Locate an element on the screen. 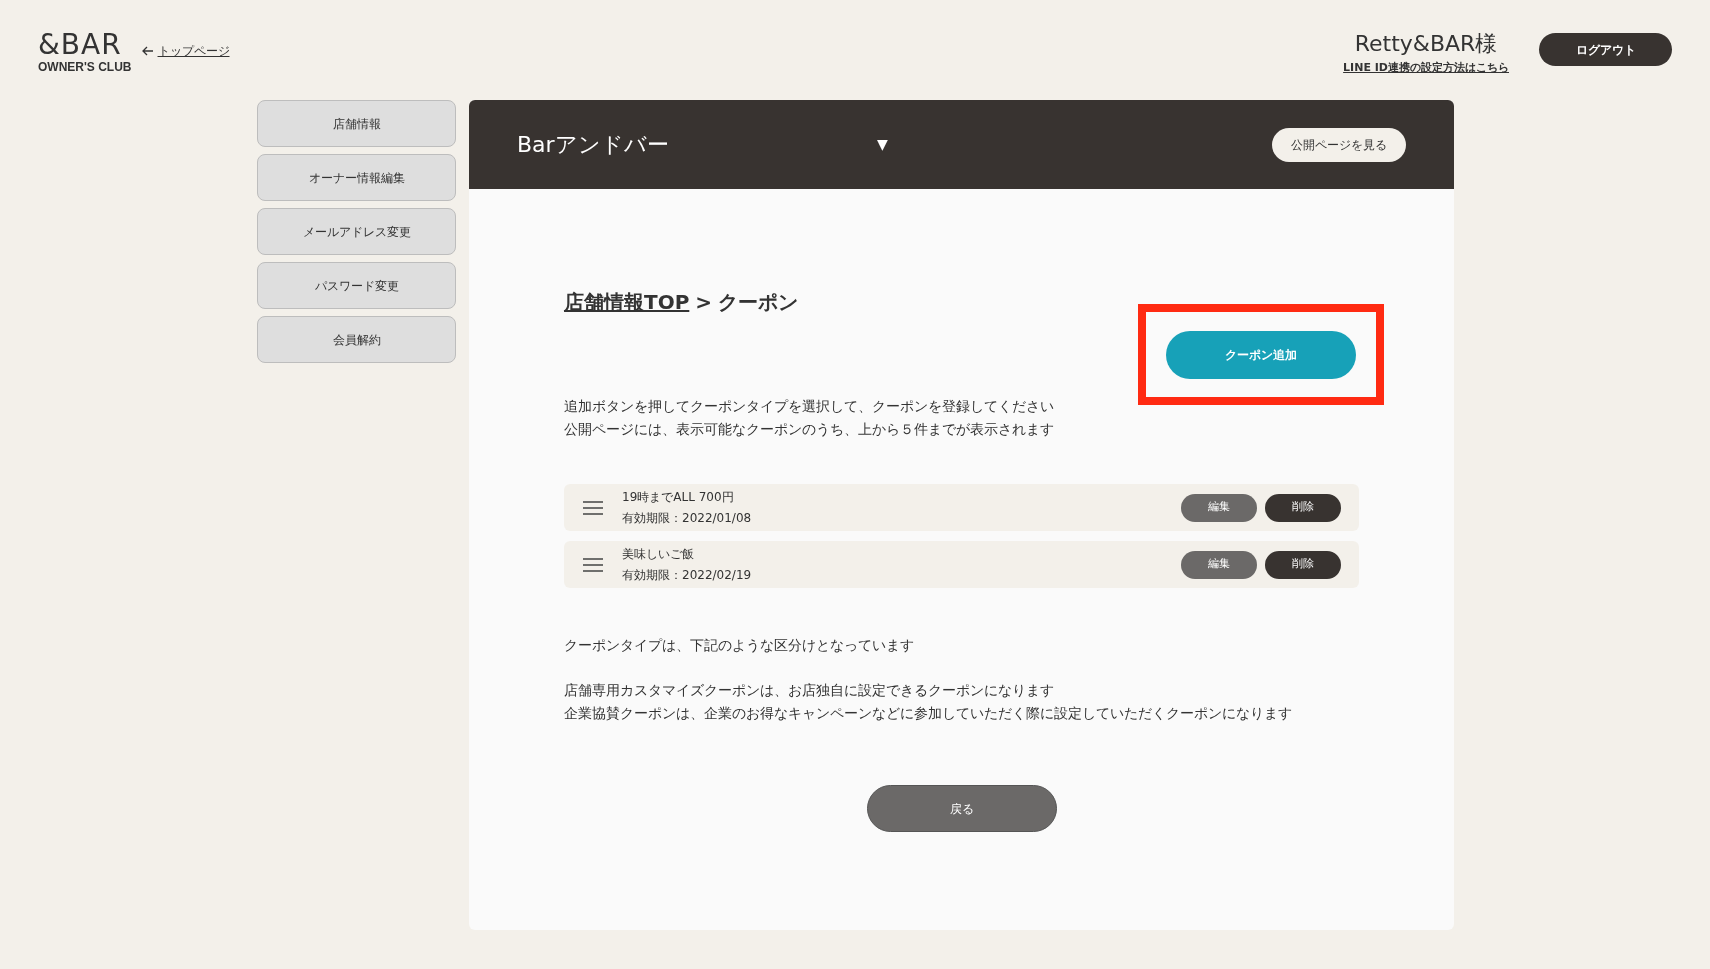  coupon-expiry: 有効期限：2022/01/08 is located at coordinates (687, 518).